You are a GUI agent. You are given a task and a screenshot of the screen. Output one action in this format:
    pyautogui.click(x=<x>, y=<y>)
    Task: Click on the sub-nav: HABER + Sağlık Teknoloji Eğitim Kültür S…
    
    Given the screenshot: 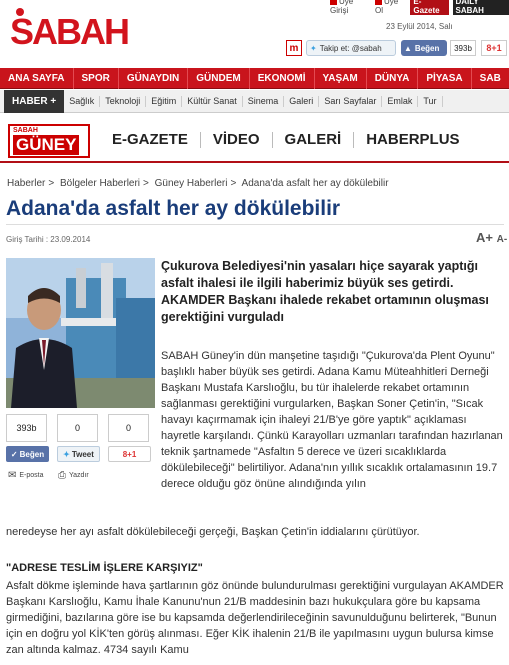 What is the action you would take?
    pyautogui.click(x=254, y=101)
    